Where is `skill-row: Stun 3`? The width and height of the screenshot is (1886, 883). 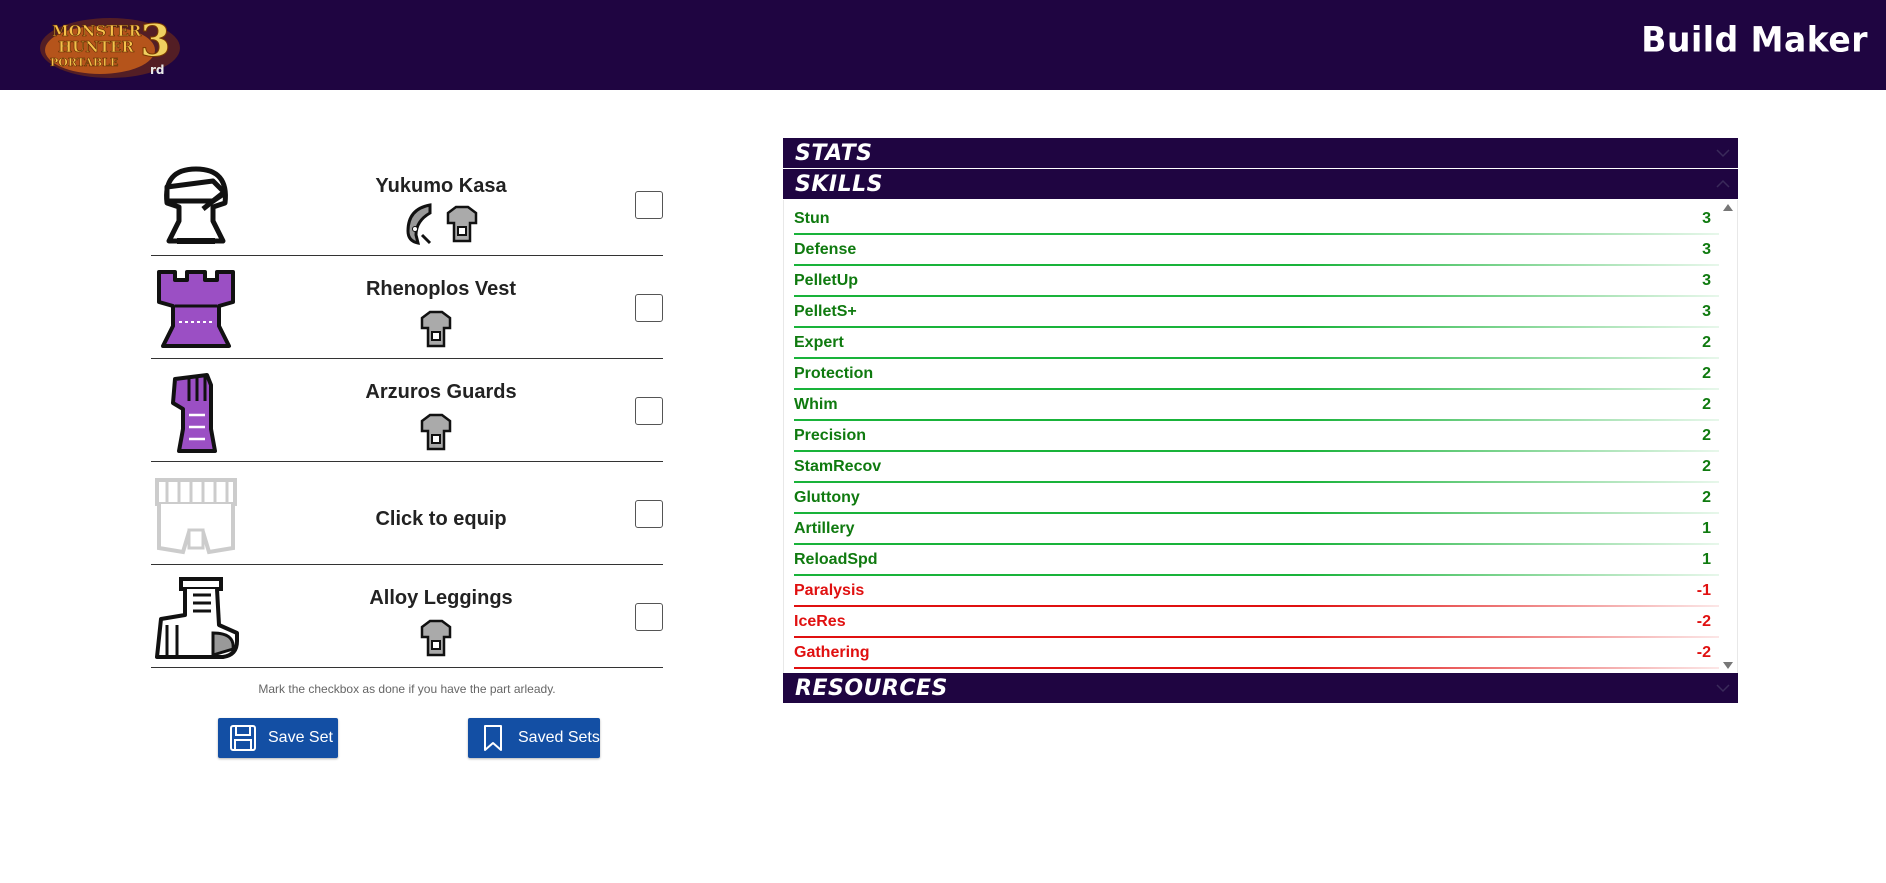 skill-row: Stun 3 is located at coordinates (1256, 220).